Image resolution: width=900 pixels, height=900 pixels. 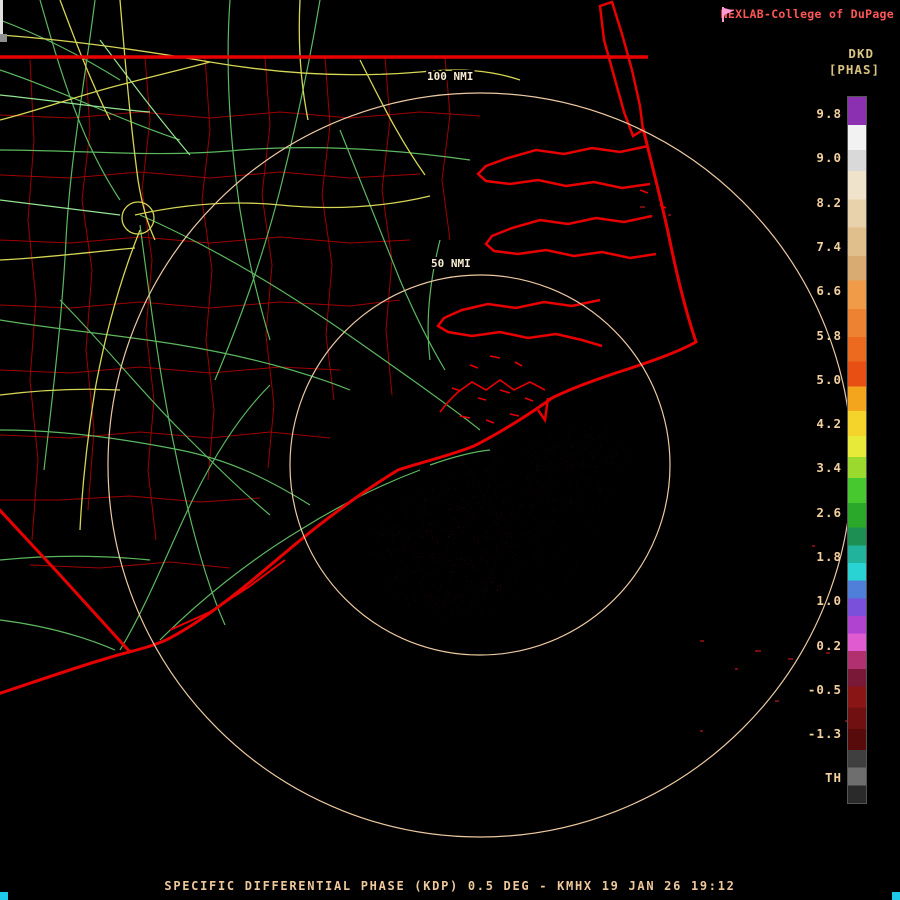 I want to click on product-code: DKD, so click(x=861, y=53).